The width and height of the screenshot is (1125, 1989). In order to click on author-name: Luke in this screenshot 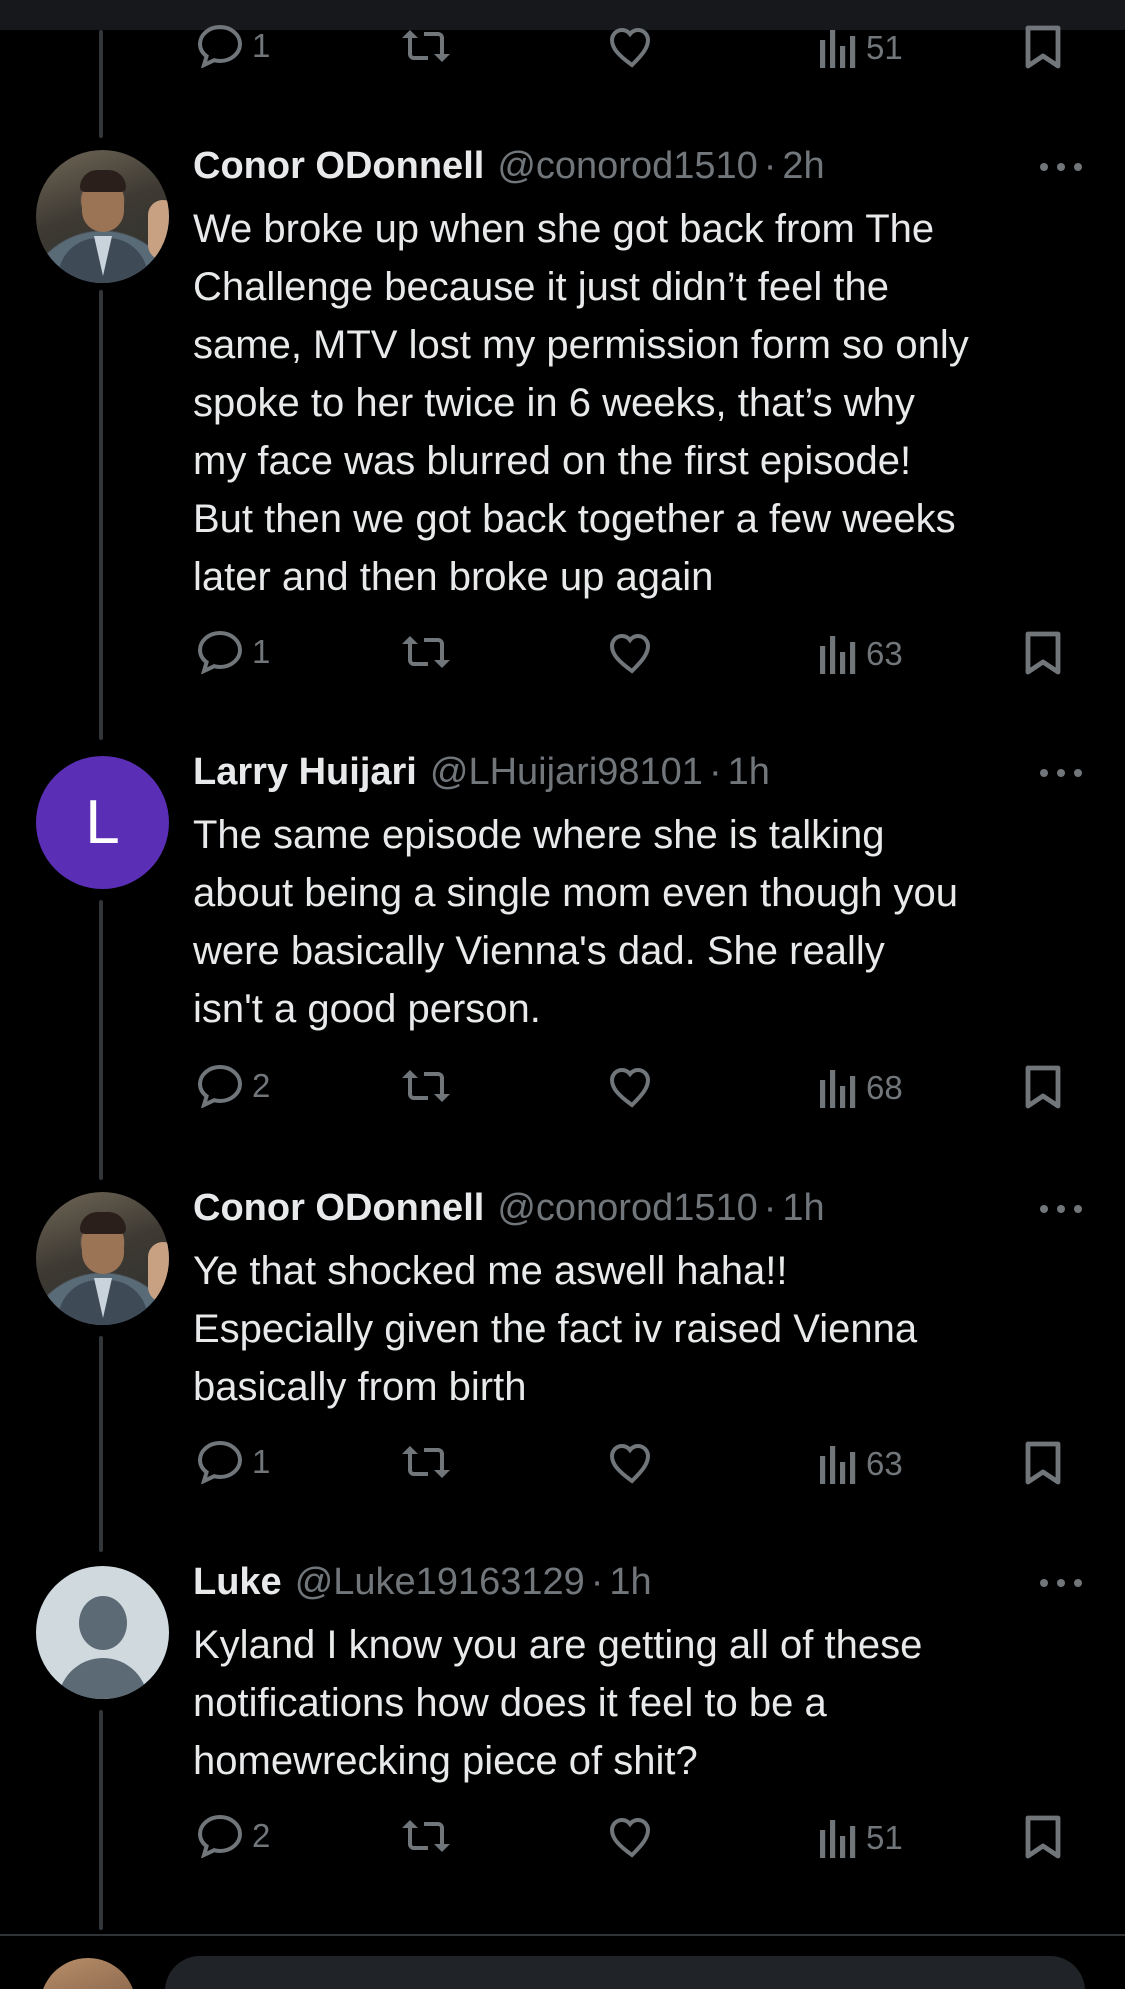, I will do `click(237, 1582)`.